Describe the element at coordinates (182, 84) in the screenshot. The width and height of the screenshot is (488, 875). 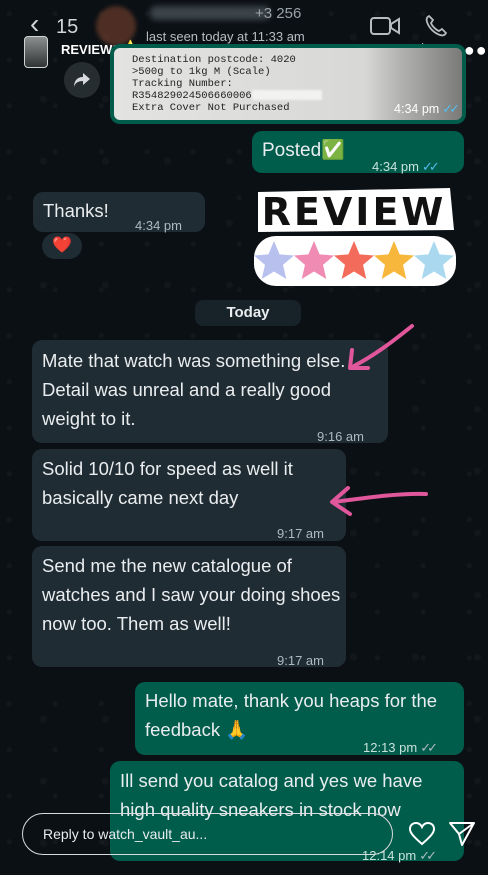
I see `receipt-line: Tracking Number:` at that location.